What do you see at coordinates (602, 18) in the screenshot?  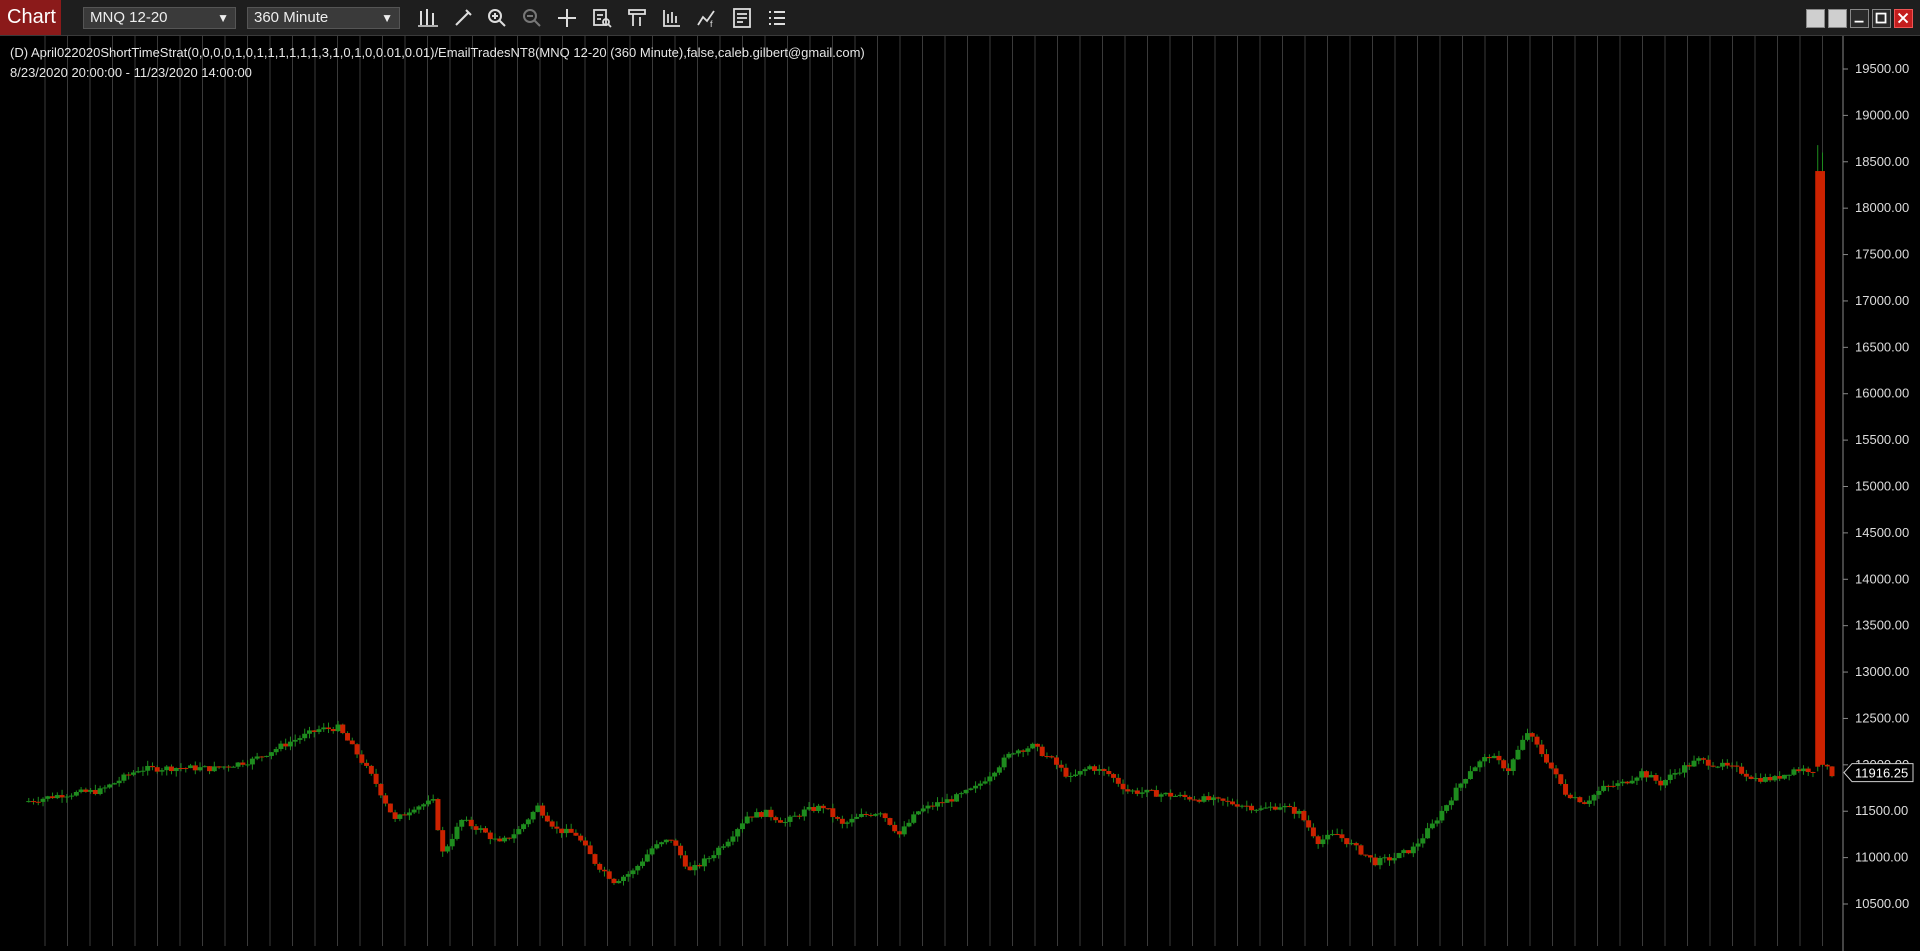 I see `data-box-icon` at bounding box center [602, 18].